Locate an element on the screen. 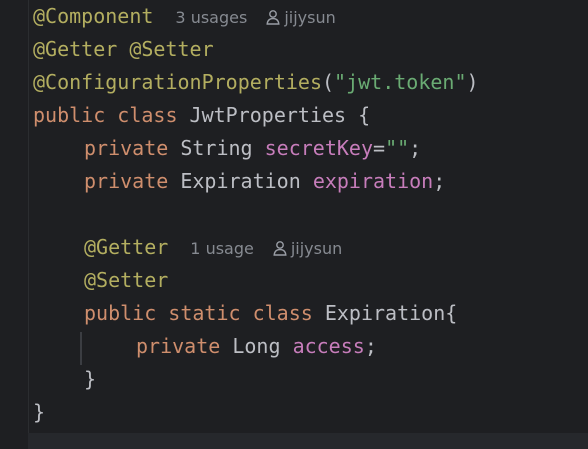 This screenshot has width=588, height=449. editor-bottom-strip is located at coordinates (308, 441).